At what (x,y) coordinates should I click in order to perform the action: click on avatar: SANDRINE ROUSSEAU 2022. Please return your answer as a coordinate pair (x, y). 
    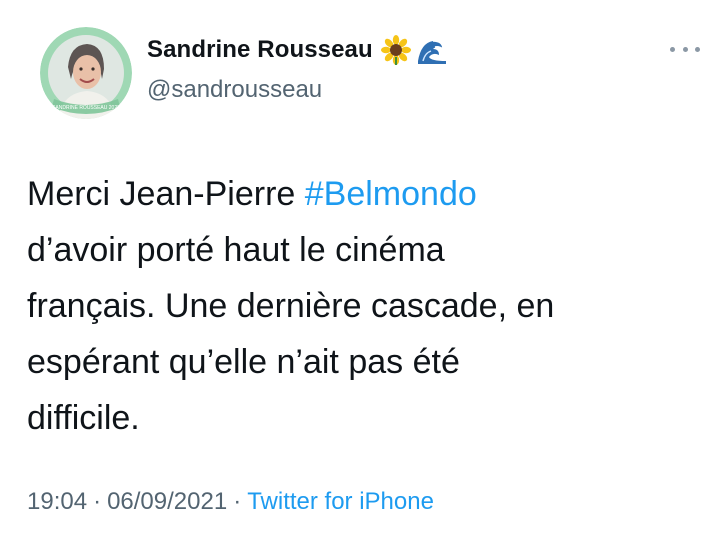
    Looking at the image, I should click on (86, 73).